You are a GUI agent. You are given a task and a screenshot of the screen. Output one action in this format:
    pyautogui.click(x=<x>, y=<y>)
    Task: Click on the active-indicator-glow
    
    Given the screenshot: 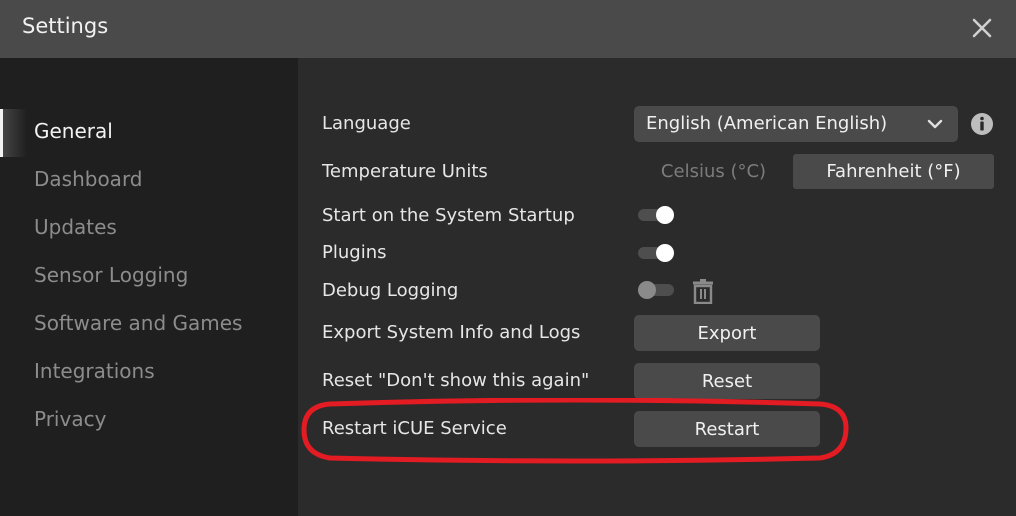 What is the action you would take?
    pyautogui.click(x=15, y=133)
    